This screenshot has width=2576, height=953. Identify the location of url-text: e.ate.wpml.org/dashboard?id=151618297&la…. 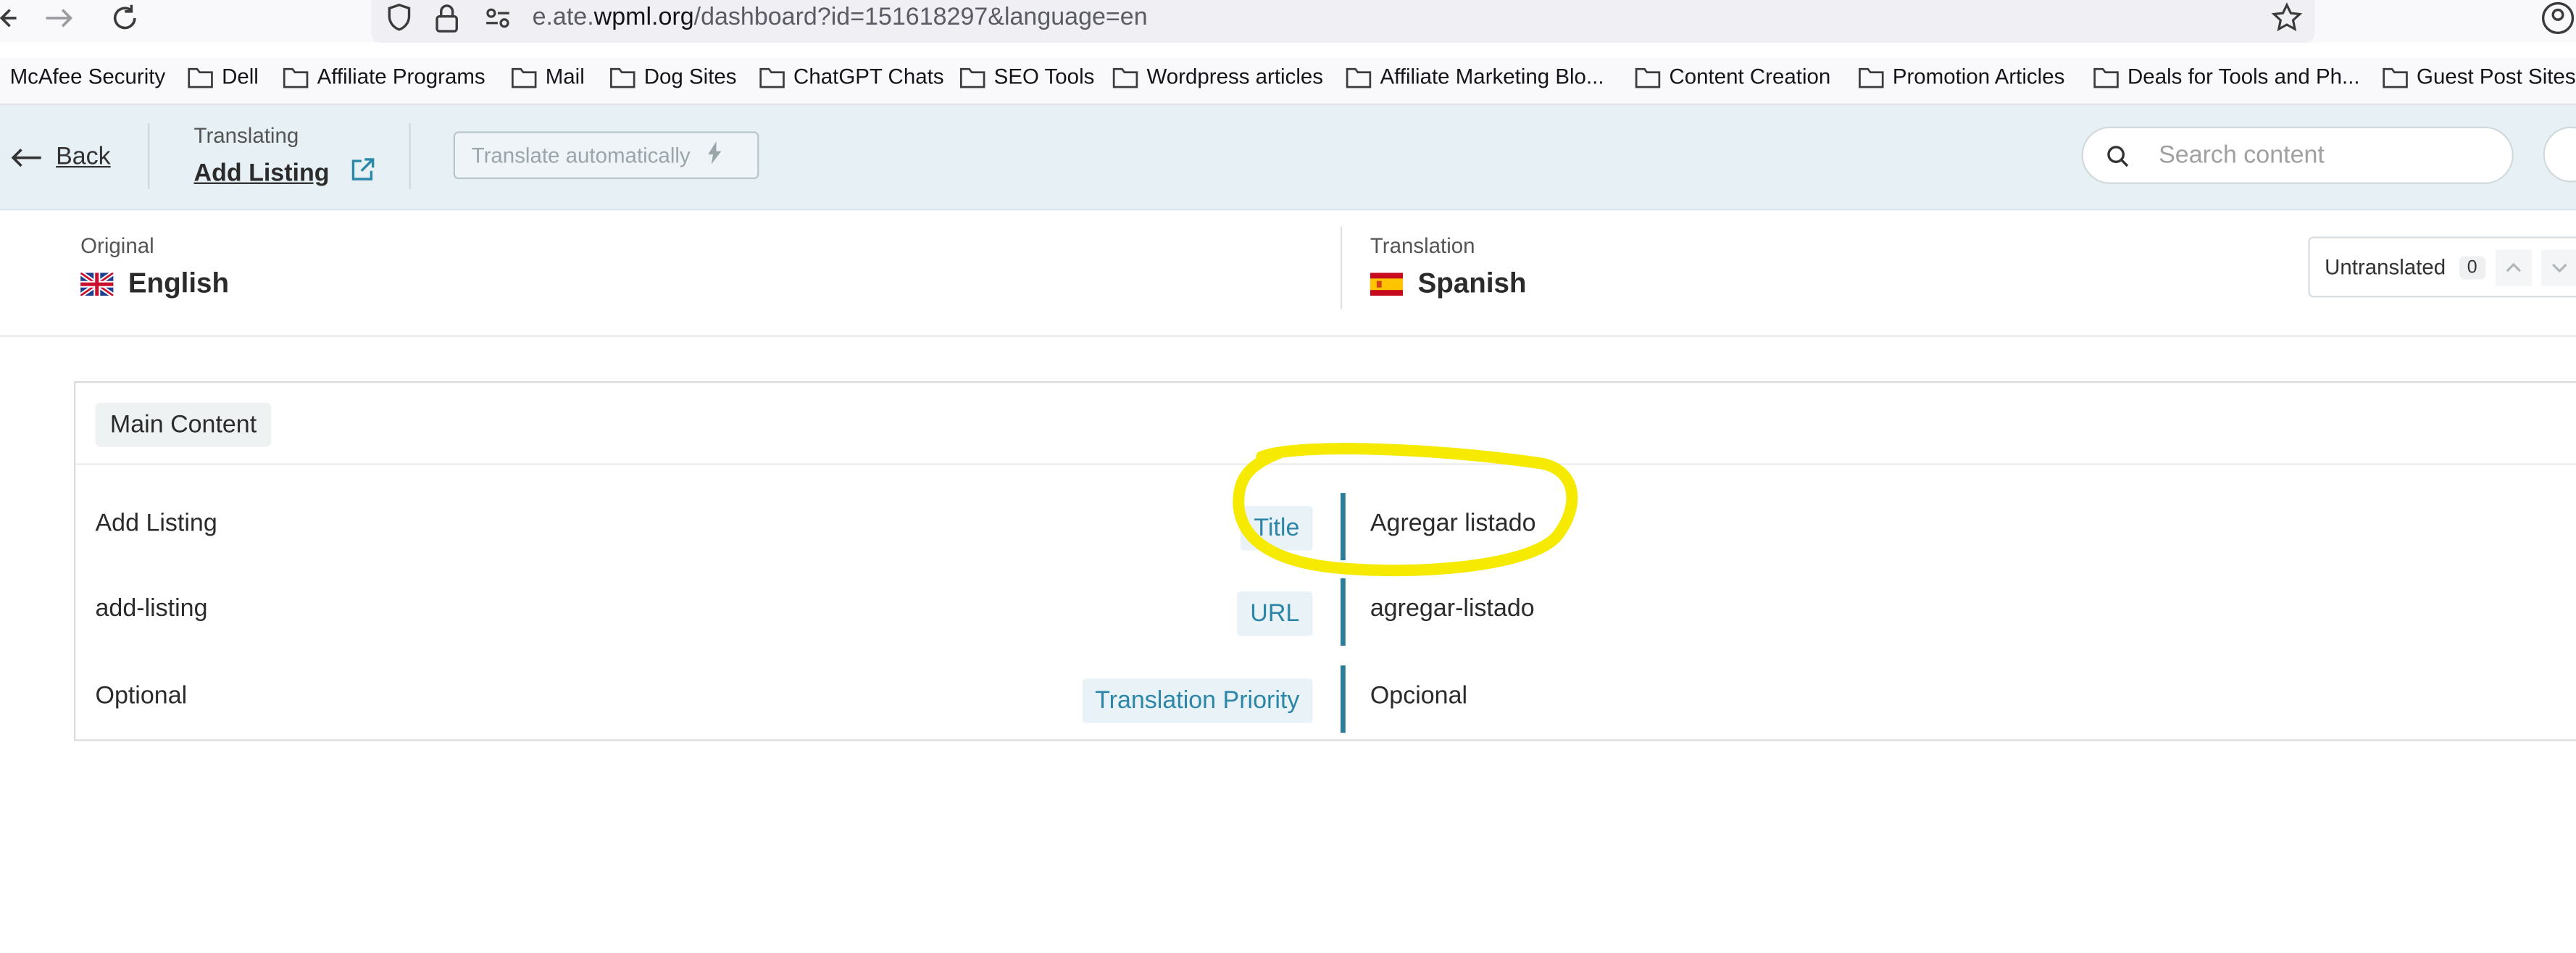
(840, 18).